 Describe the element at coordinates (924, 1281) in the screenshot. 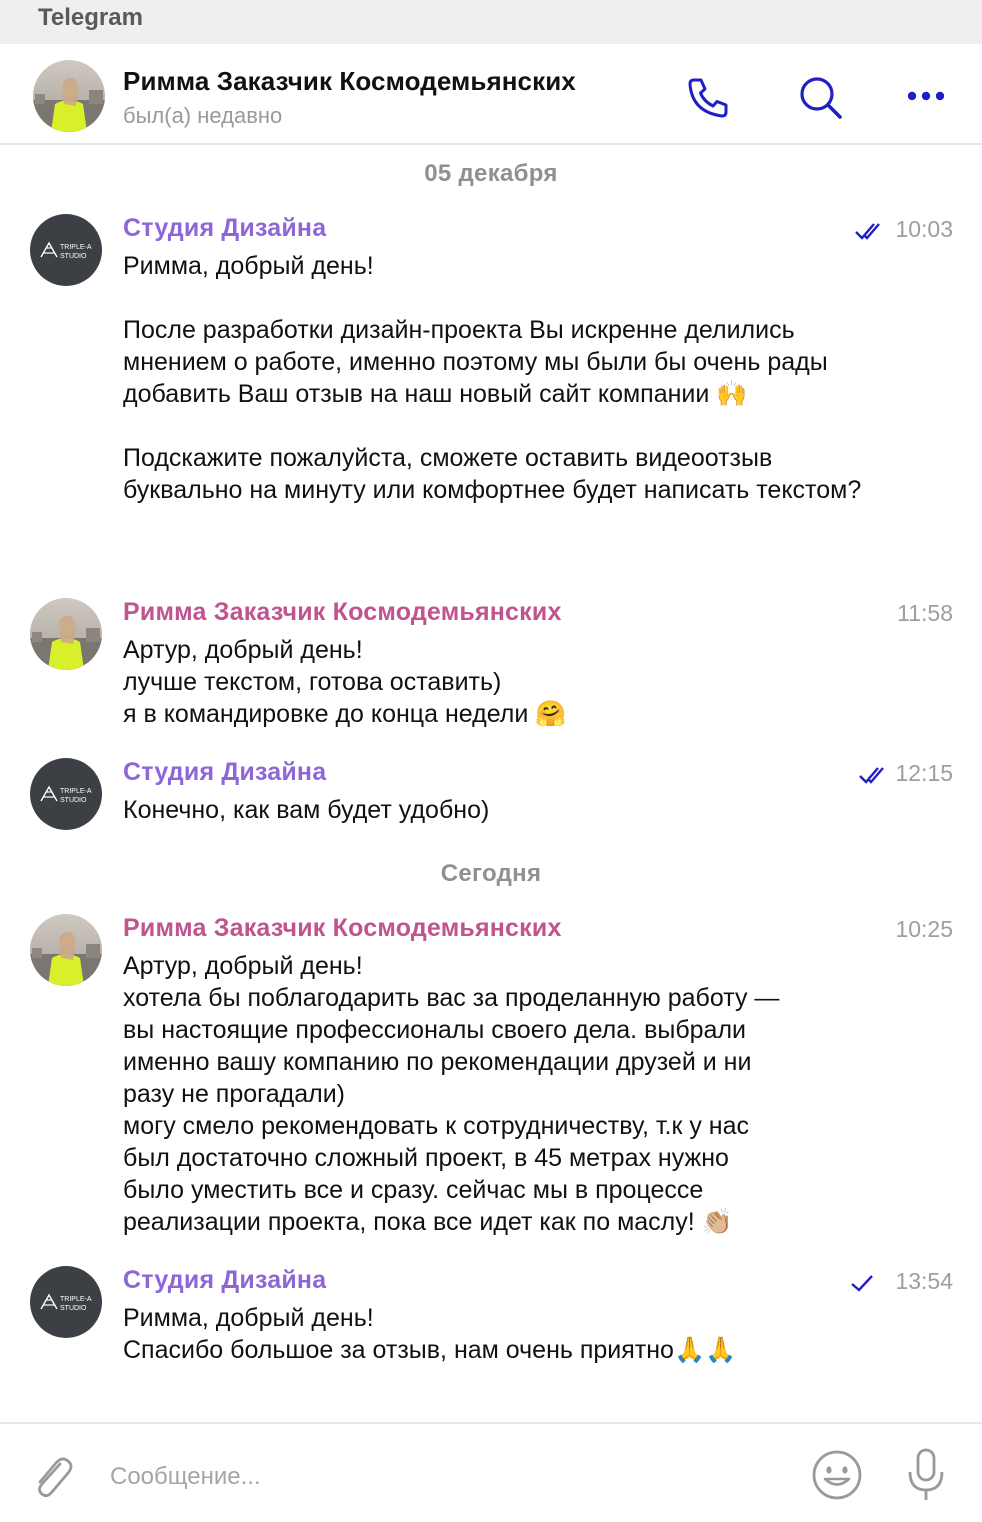

I see `message-time: 13:54` at that location.